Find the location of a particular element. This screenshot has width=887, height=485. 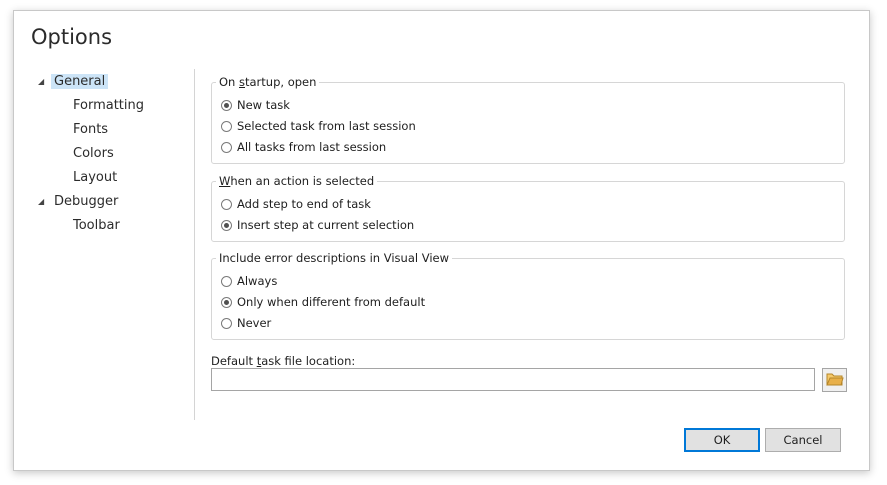

tree-item-colors: Colors is located at coordinates (93, 154).